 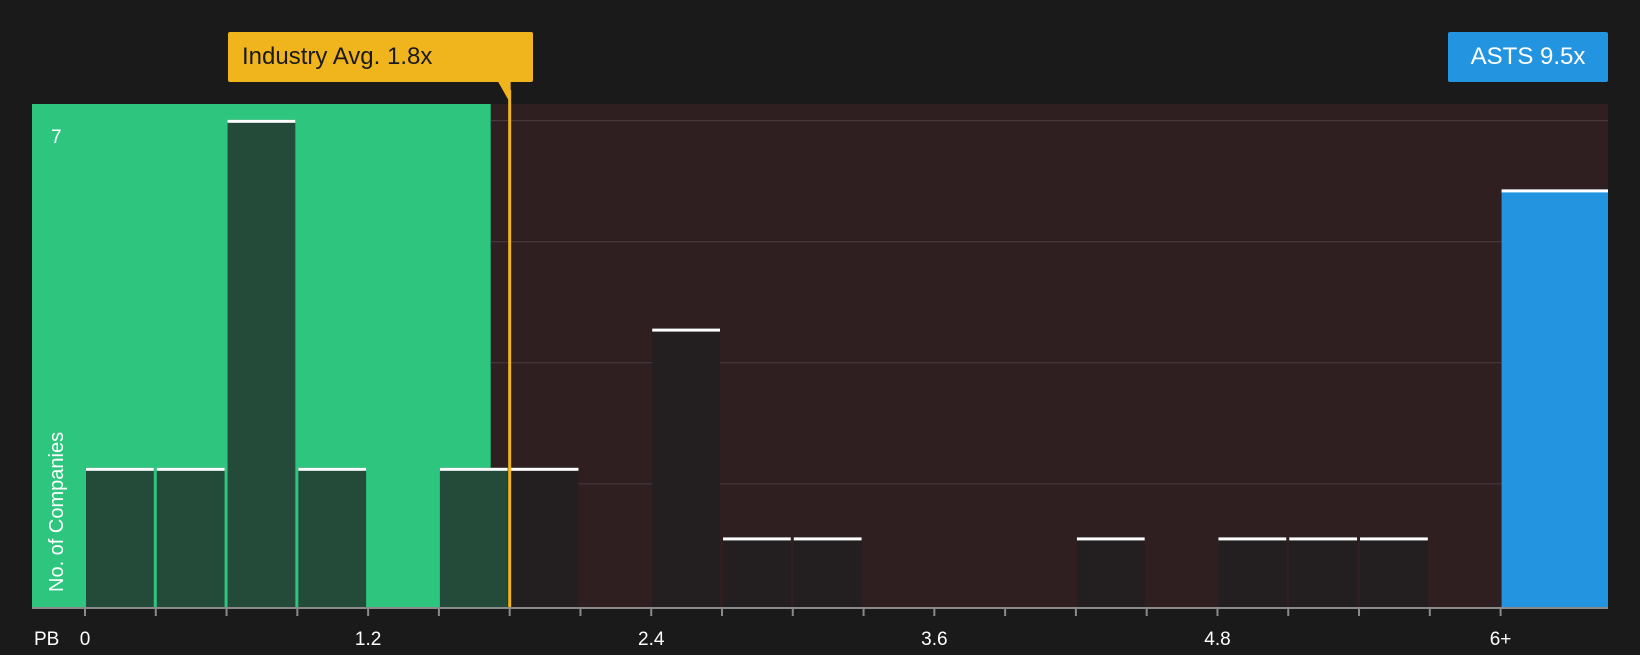 What do you see at coordinates (651, 639) in the screenshot?
I see `x-tick-label: 2.4` at bounding box center [651, 639].